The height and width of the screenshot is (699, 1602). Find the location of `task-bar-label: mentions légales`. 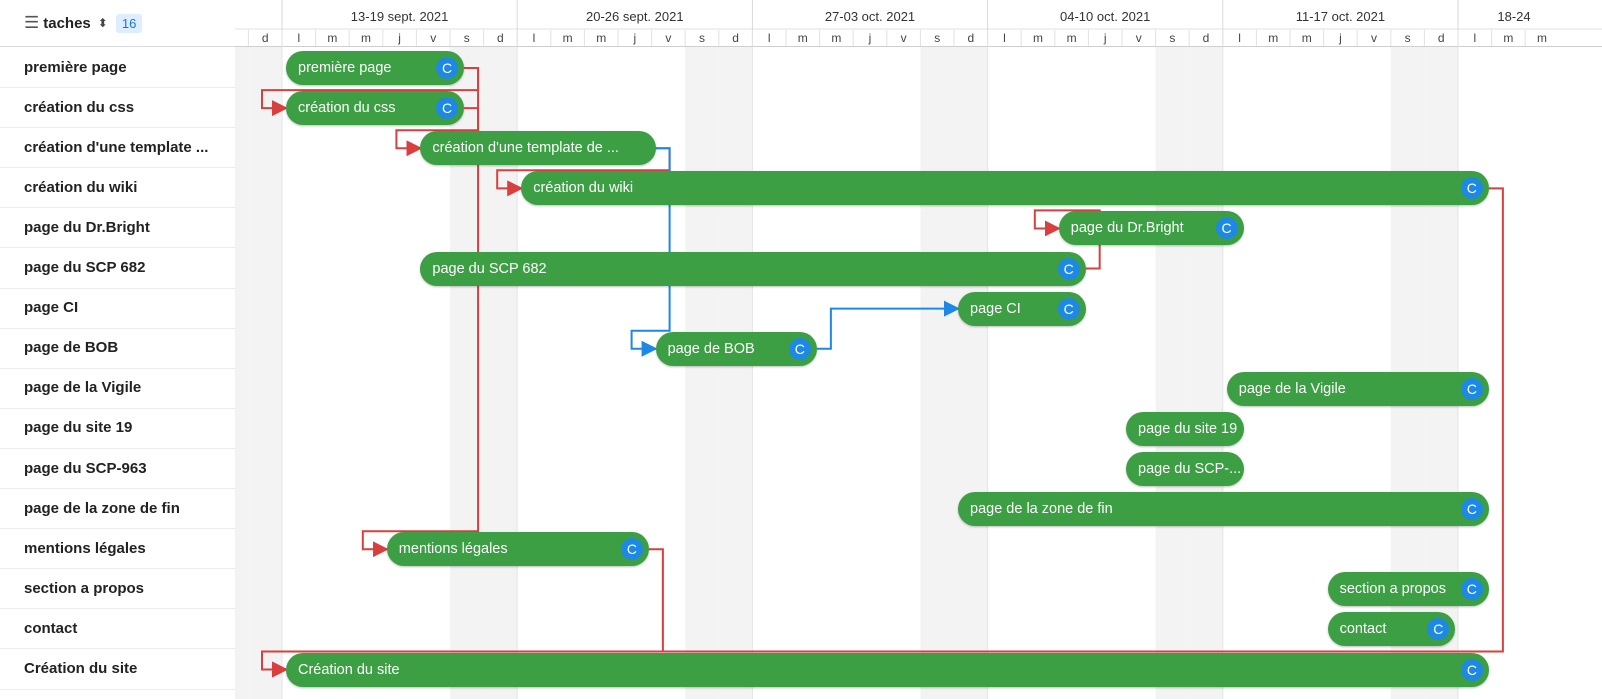

task-bar-label: mentions légales is located at coordinates (453, 549).